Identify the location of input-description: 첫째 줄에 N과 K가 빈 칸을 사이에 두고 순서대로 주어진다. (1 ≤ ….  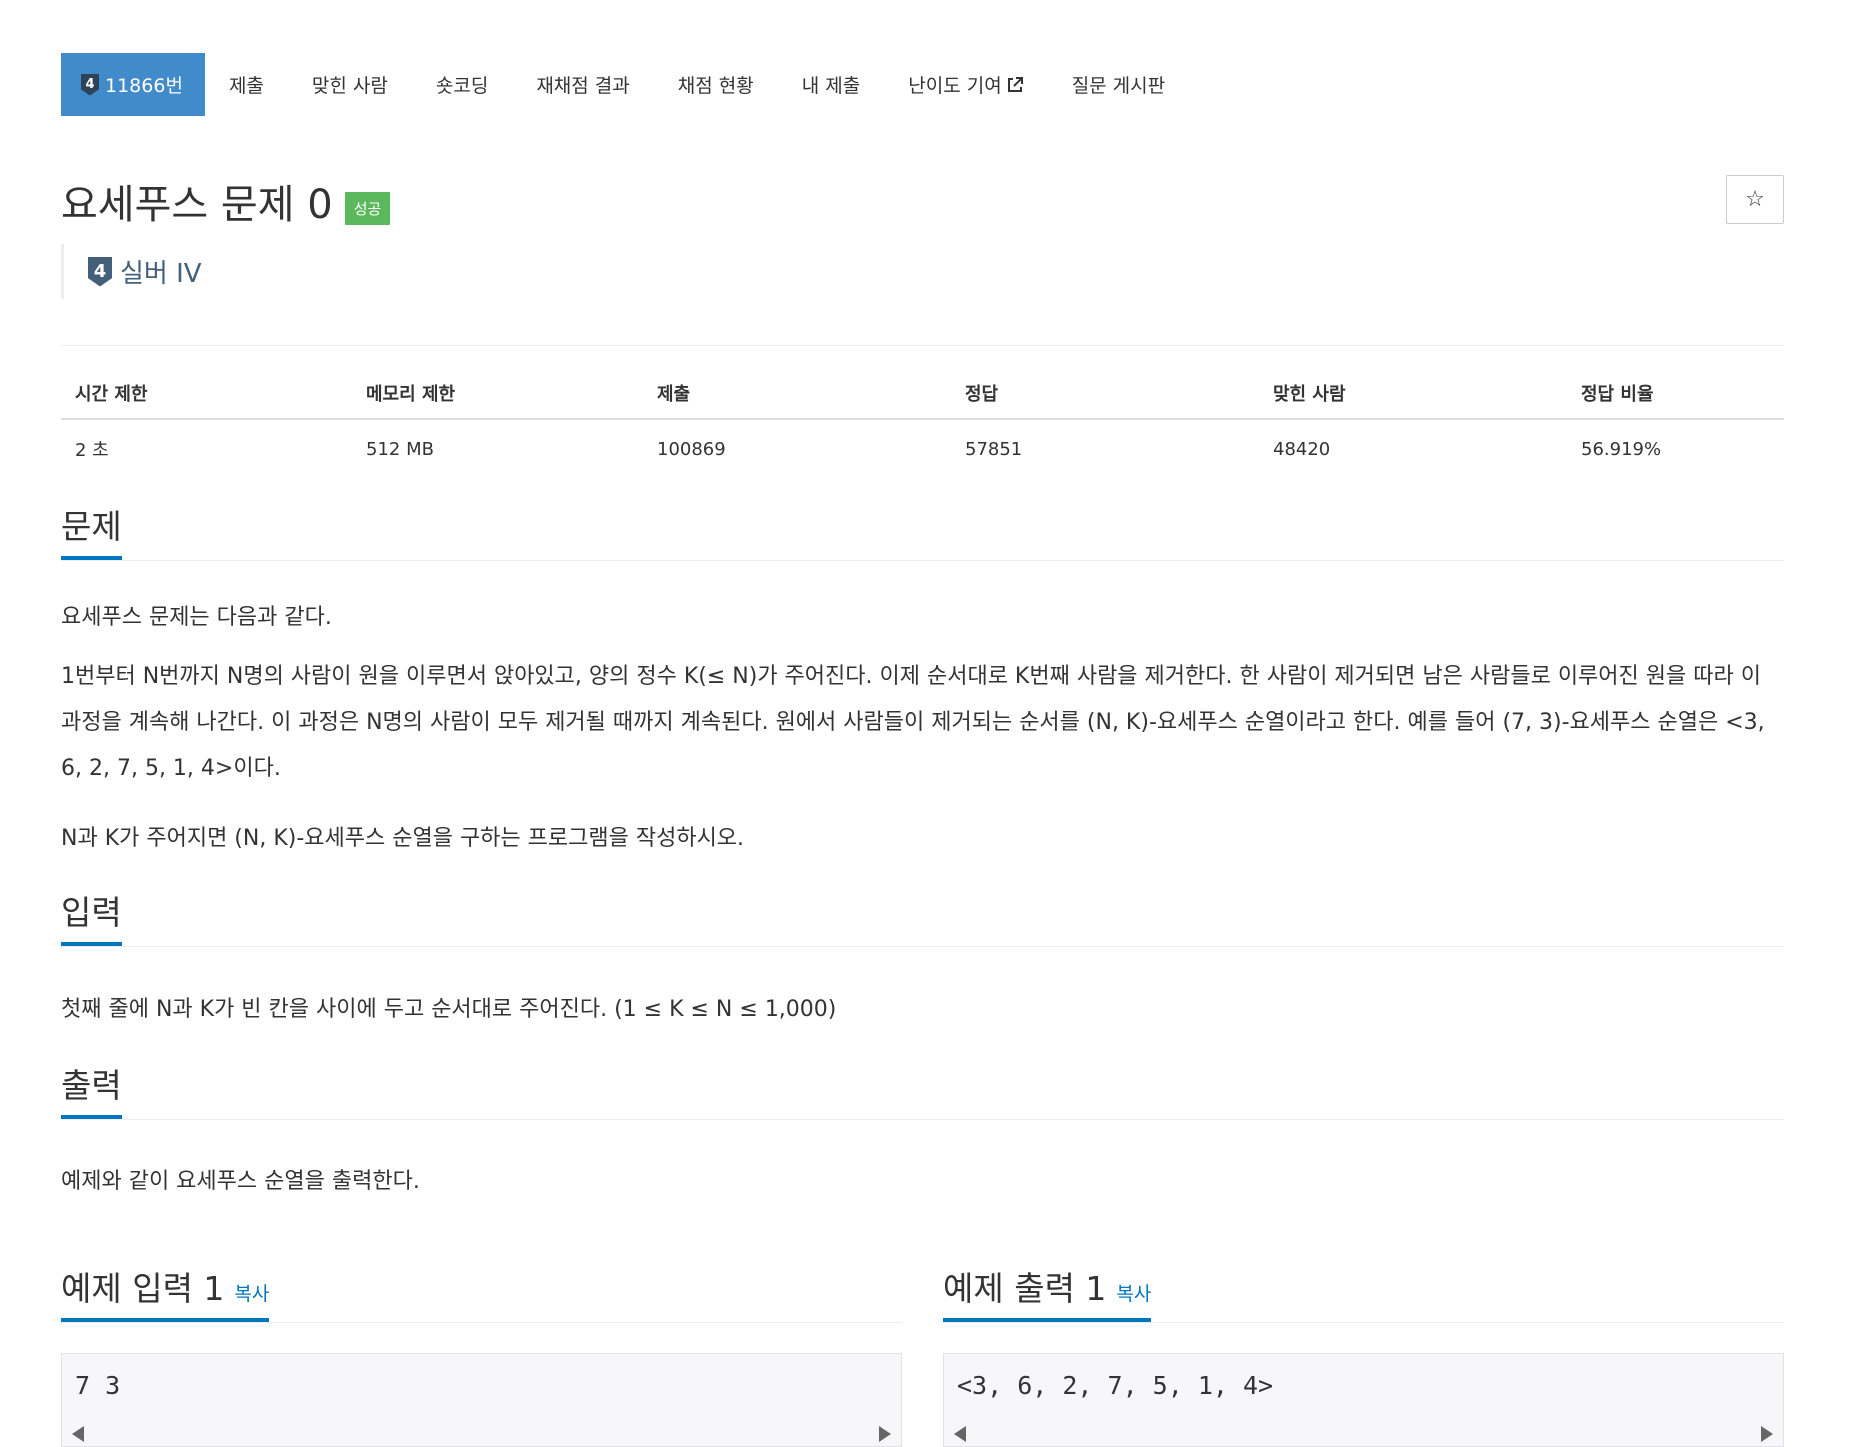
(449, 1009).